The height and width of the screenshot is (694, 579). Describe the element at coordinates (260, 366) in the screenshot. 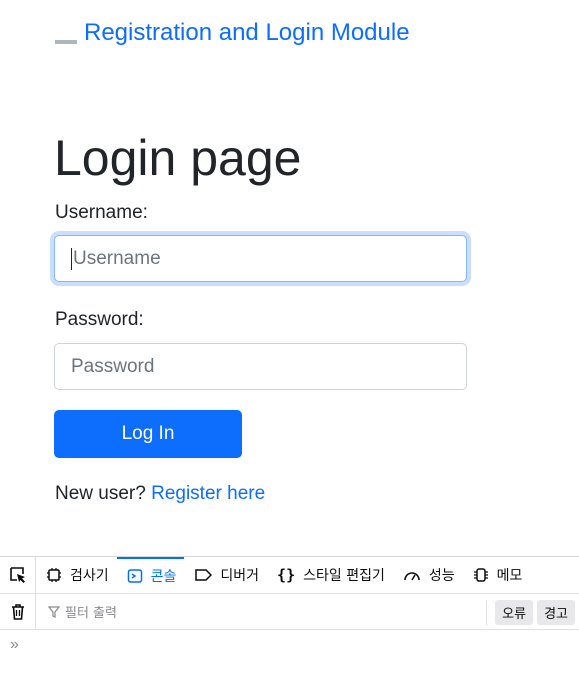

I see `password-input: Password` at that location.